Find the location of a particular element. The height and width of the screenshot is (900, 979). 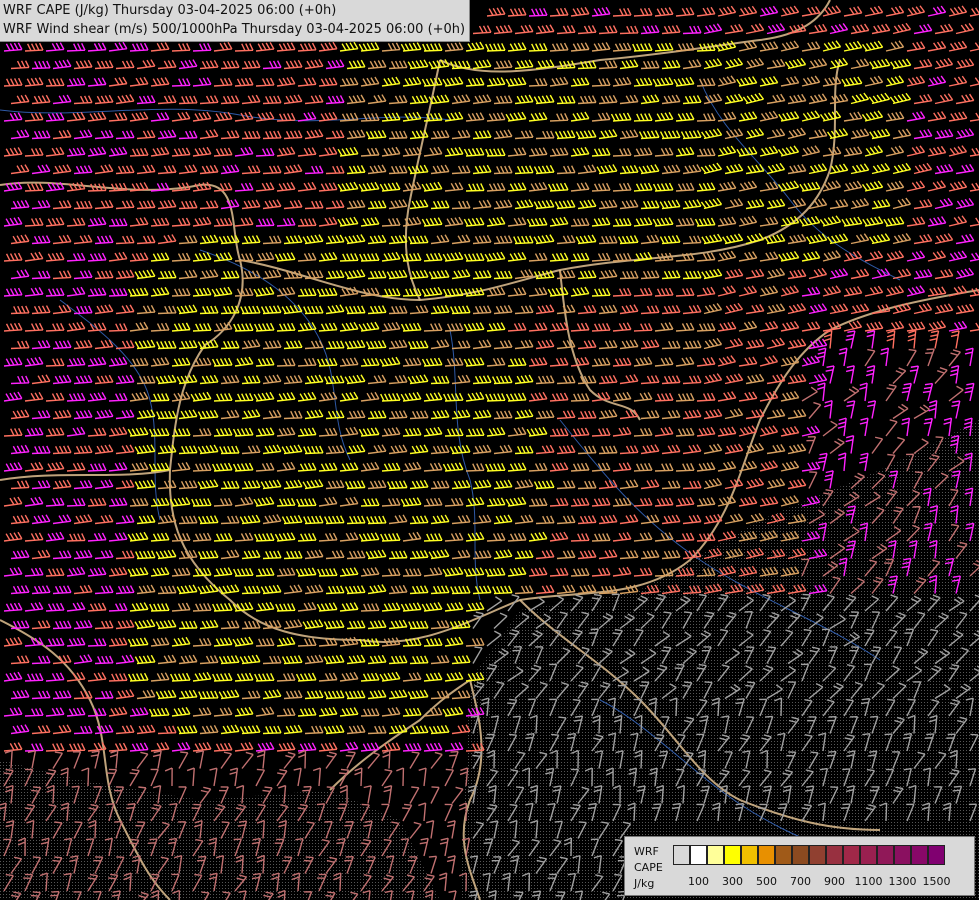

legend-tick-label: 900 is located at coordinates (834, 881).